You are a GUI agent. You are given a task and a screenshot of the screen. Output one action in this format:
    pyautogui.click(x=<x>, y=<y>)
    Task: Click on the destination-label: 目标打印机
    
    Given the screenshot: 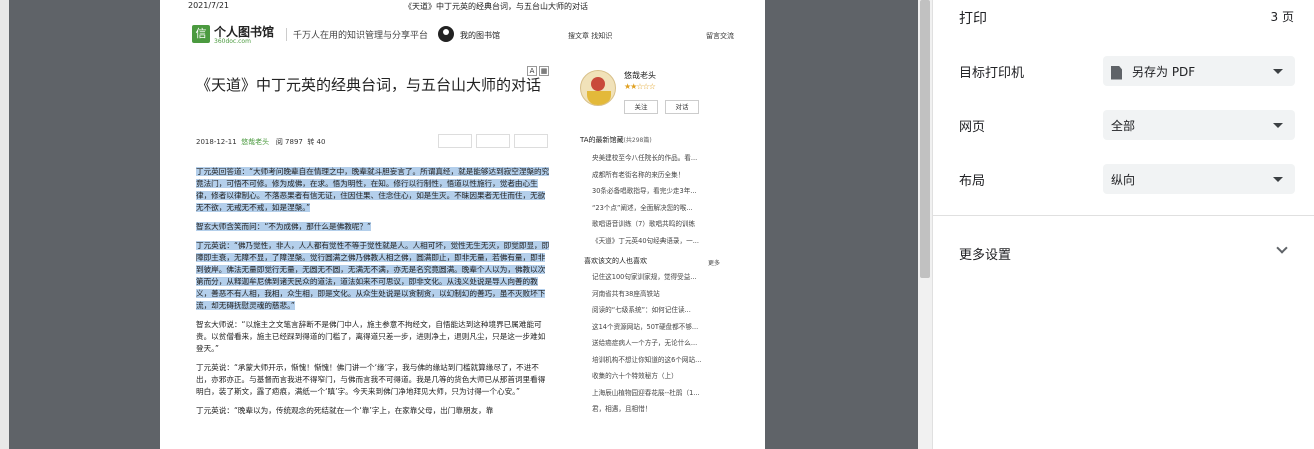 What is the action you would take?
    pyautogui.click(x=992, y=73)
    